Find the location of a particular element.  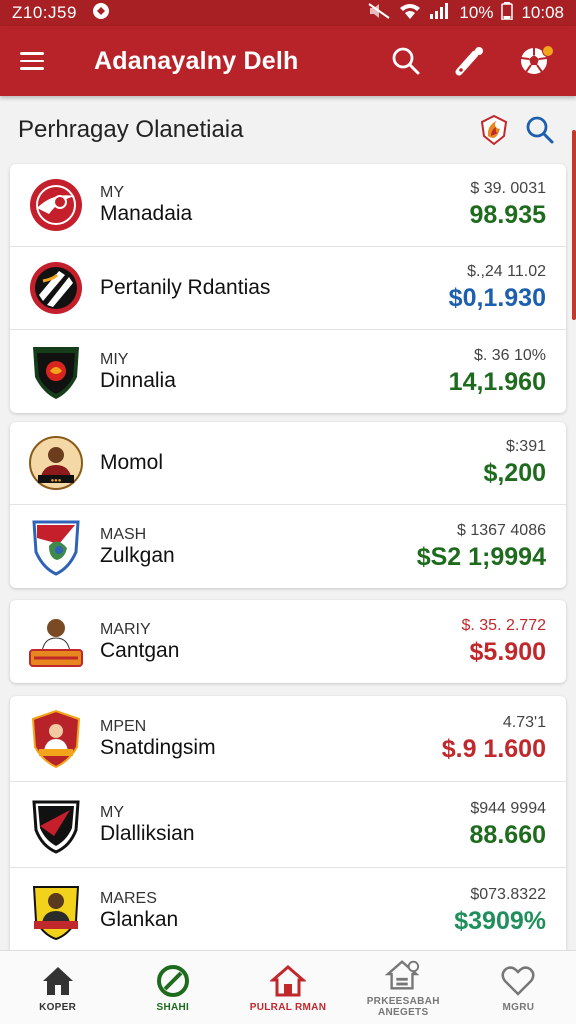

heart-icon is located at coordinates (518, 981).